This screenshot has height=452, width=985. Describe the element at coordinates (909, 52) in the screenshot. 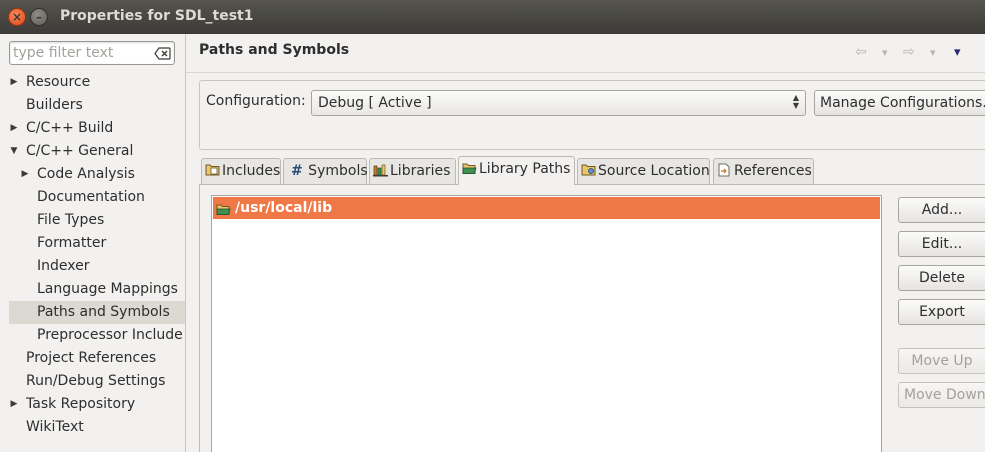

I see `forward-arrow-icon: ⇨` at that location.